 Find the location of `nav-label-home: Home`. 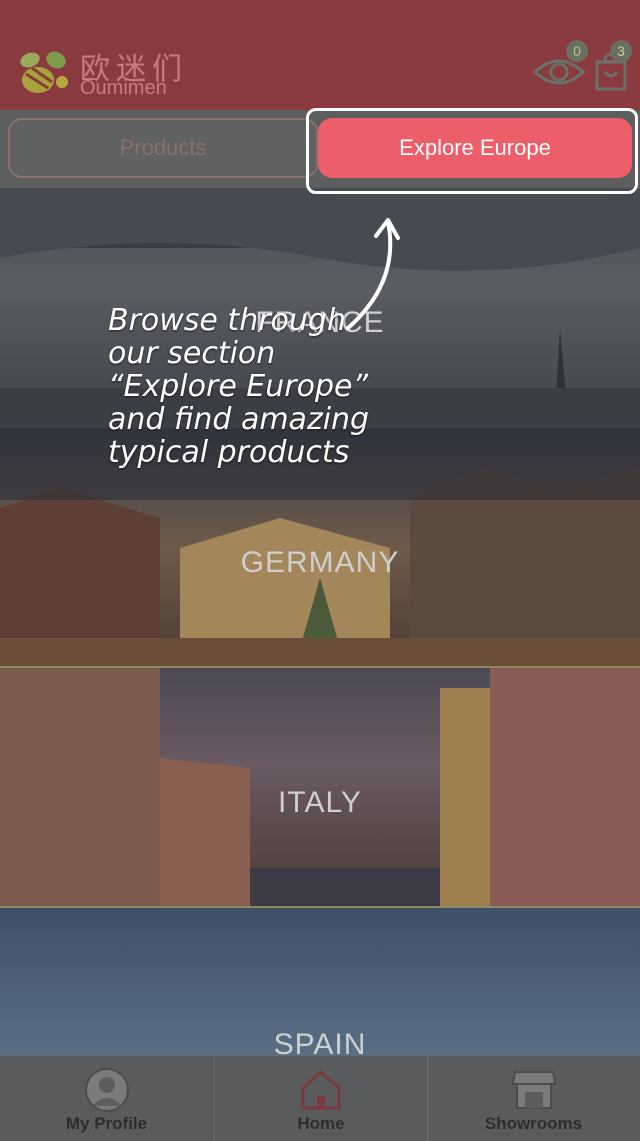

nav-label-home: Home is located at coordinates (321, 1123).